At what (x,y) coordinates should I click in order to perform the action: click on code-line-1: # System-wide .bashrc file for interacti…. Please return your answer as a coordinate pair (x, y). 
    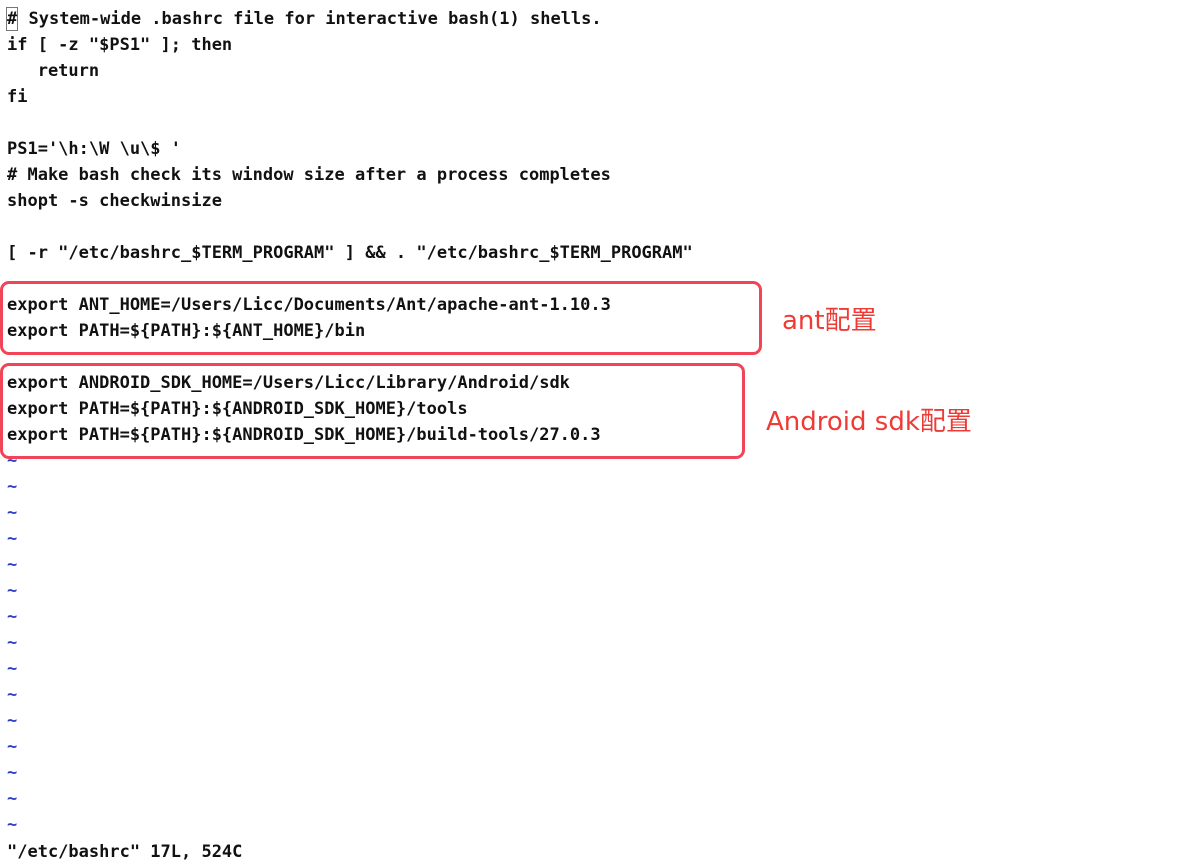
    Looking at the image, I should click on (603, 19).